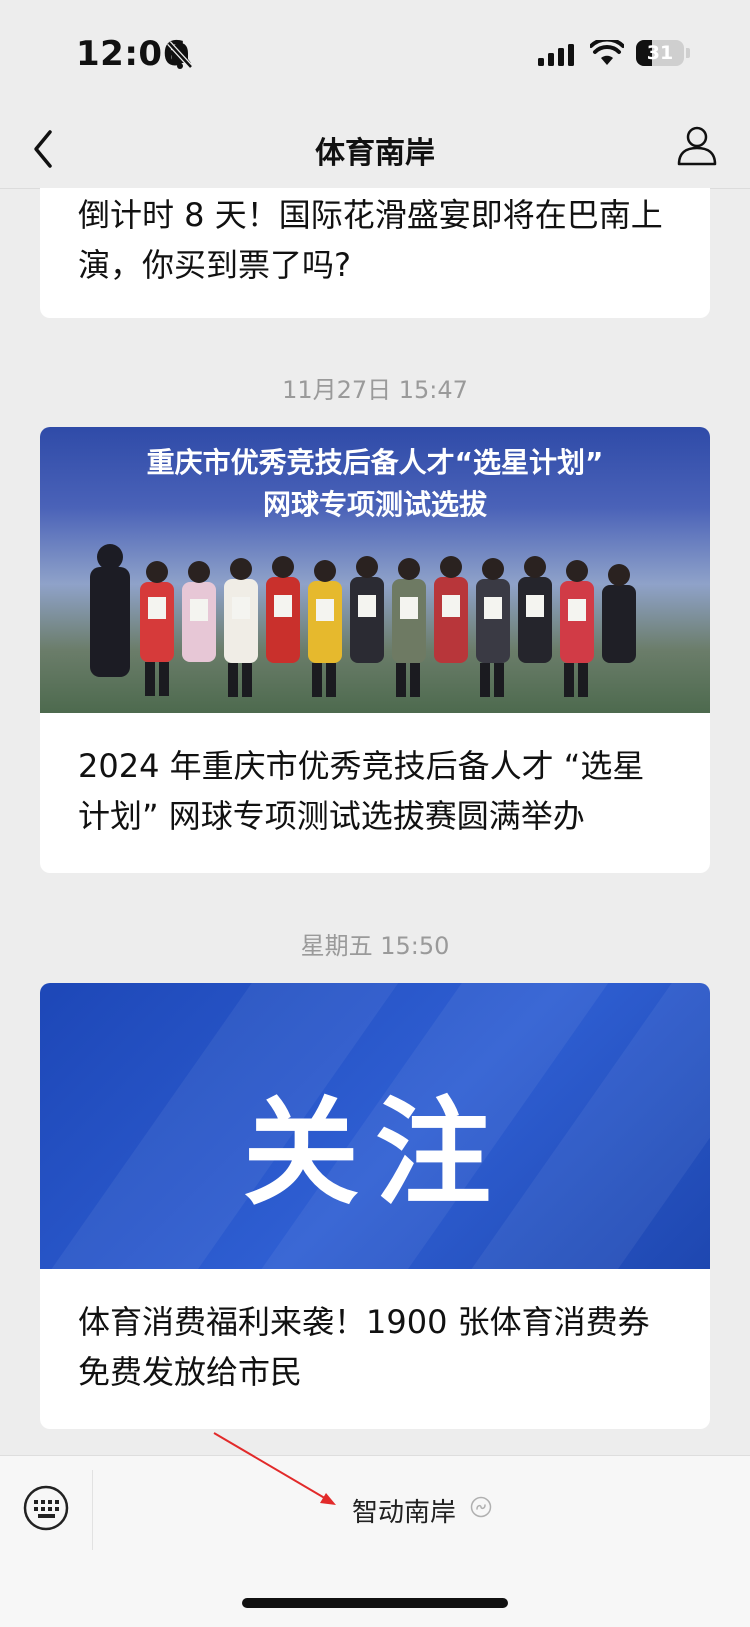 The image size is (750, 1627). What do you see at coordinates (697, 147) in the screenshot?
I see `profile-icon` at bounding box center [697, 147].